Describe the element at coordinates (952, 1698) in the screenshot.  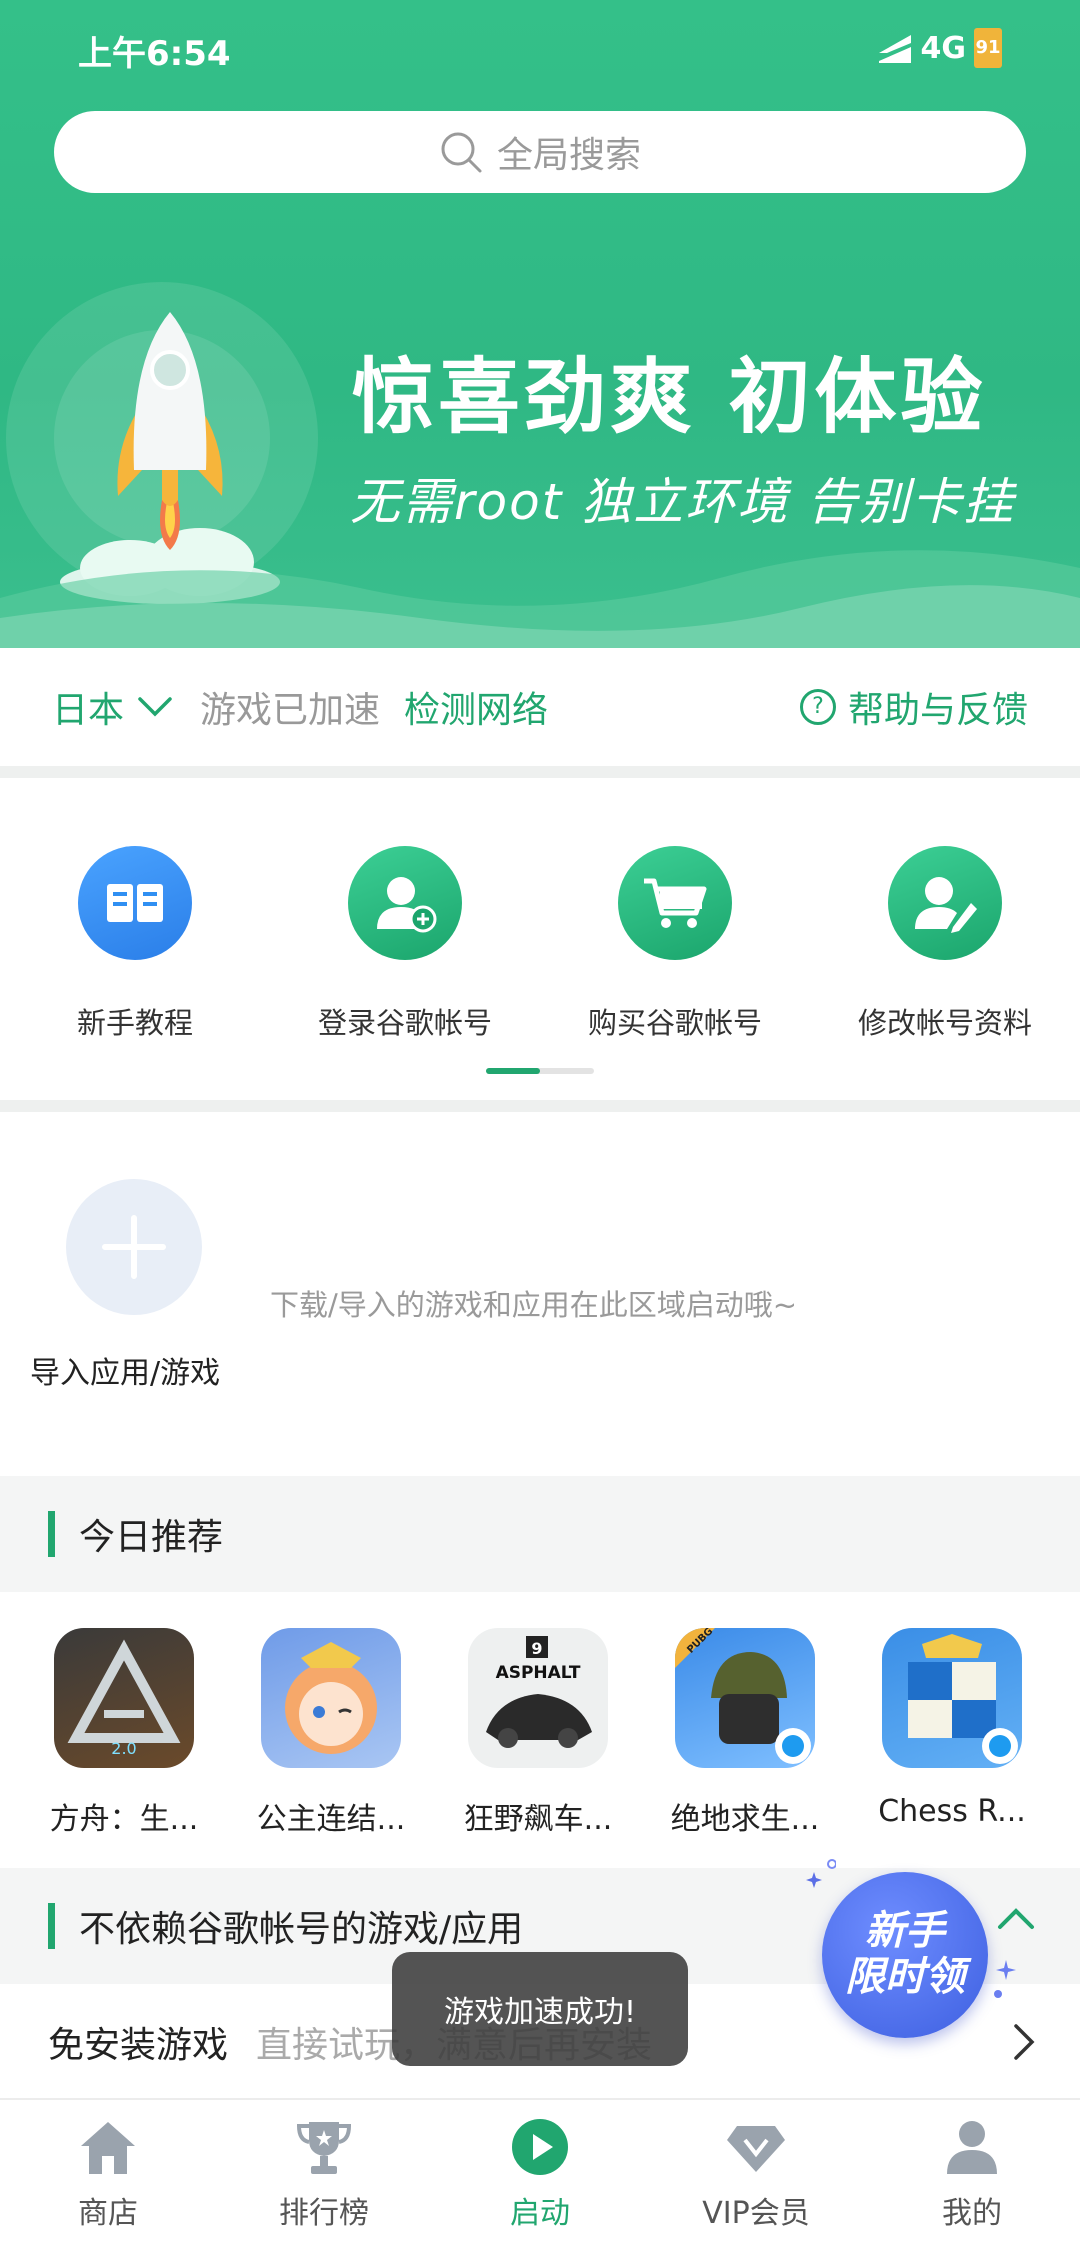
I see `game-icon-chess` at that location.